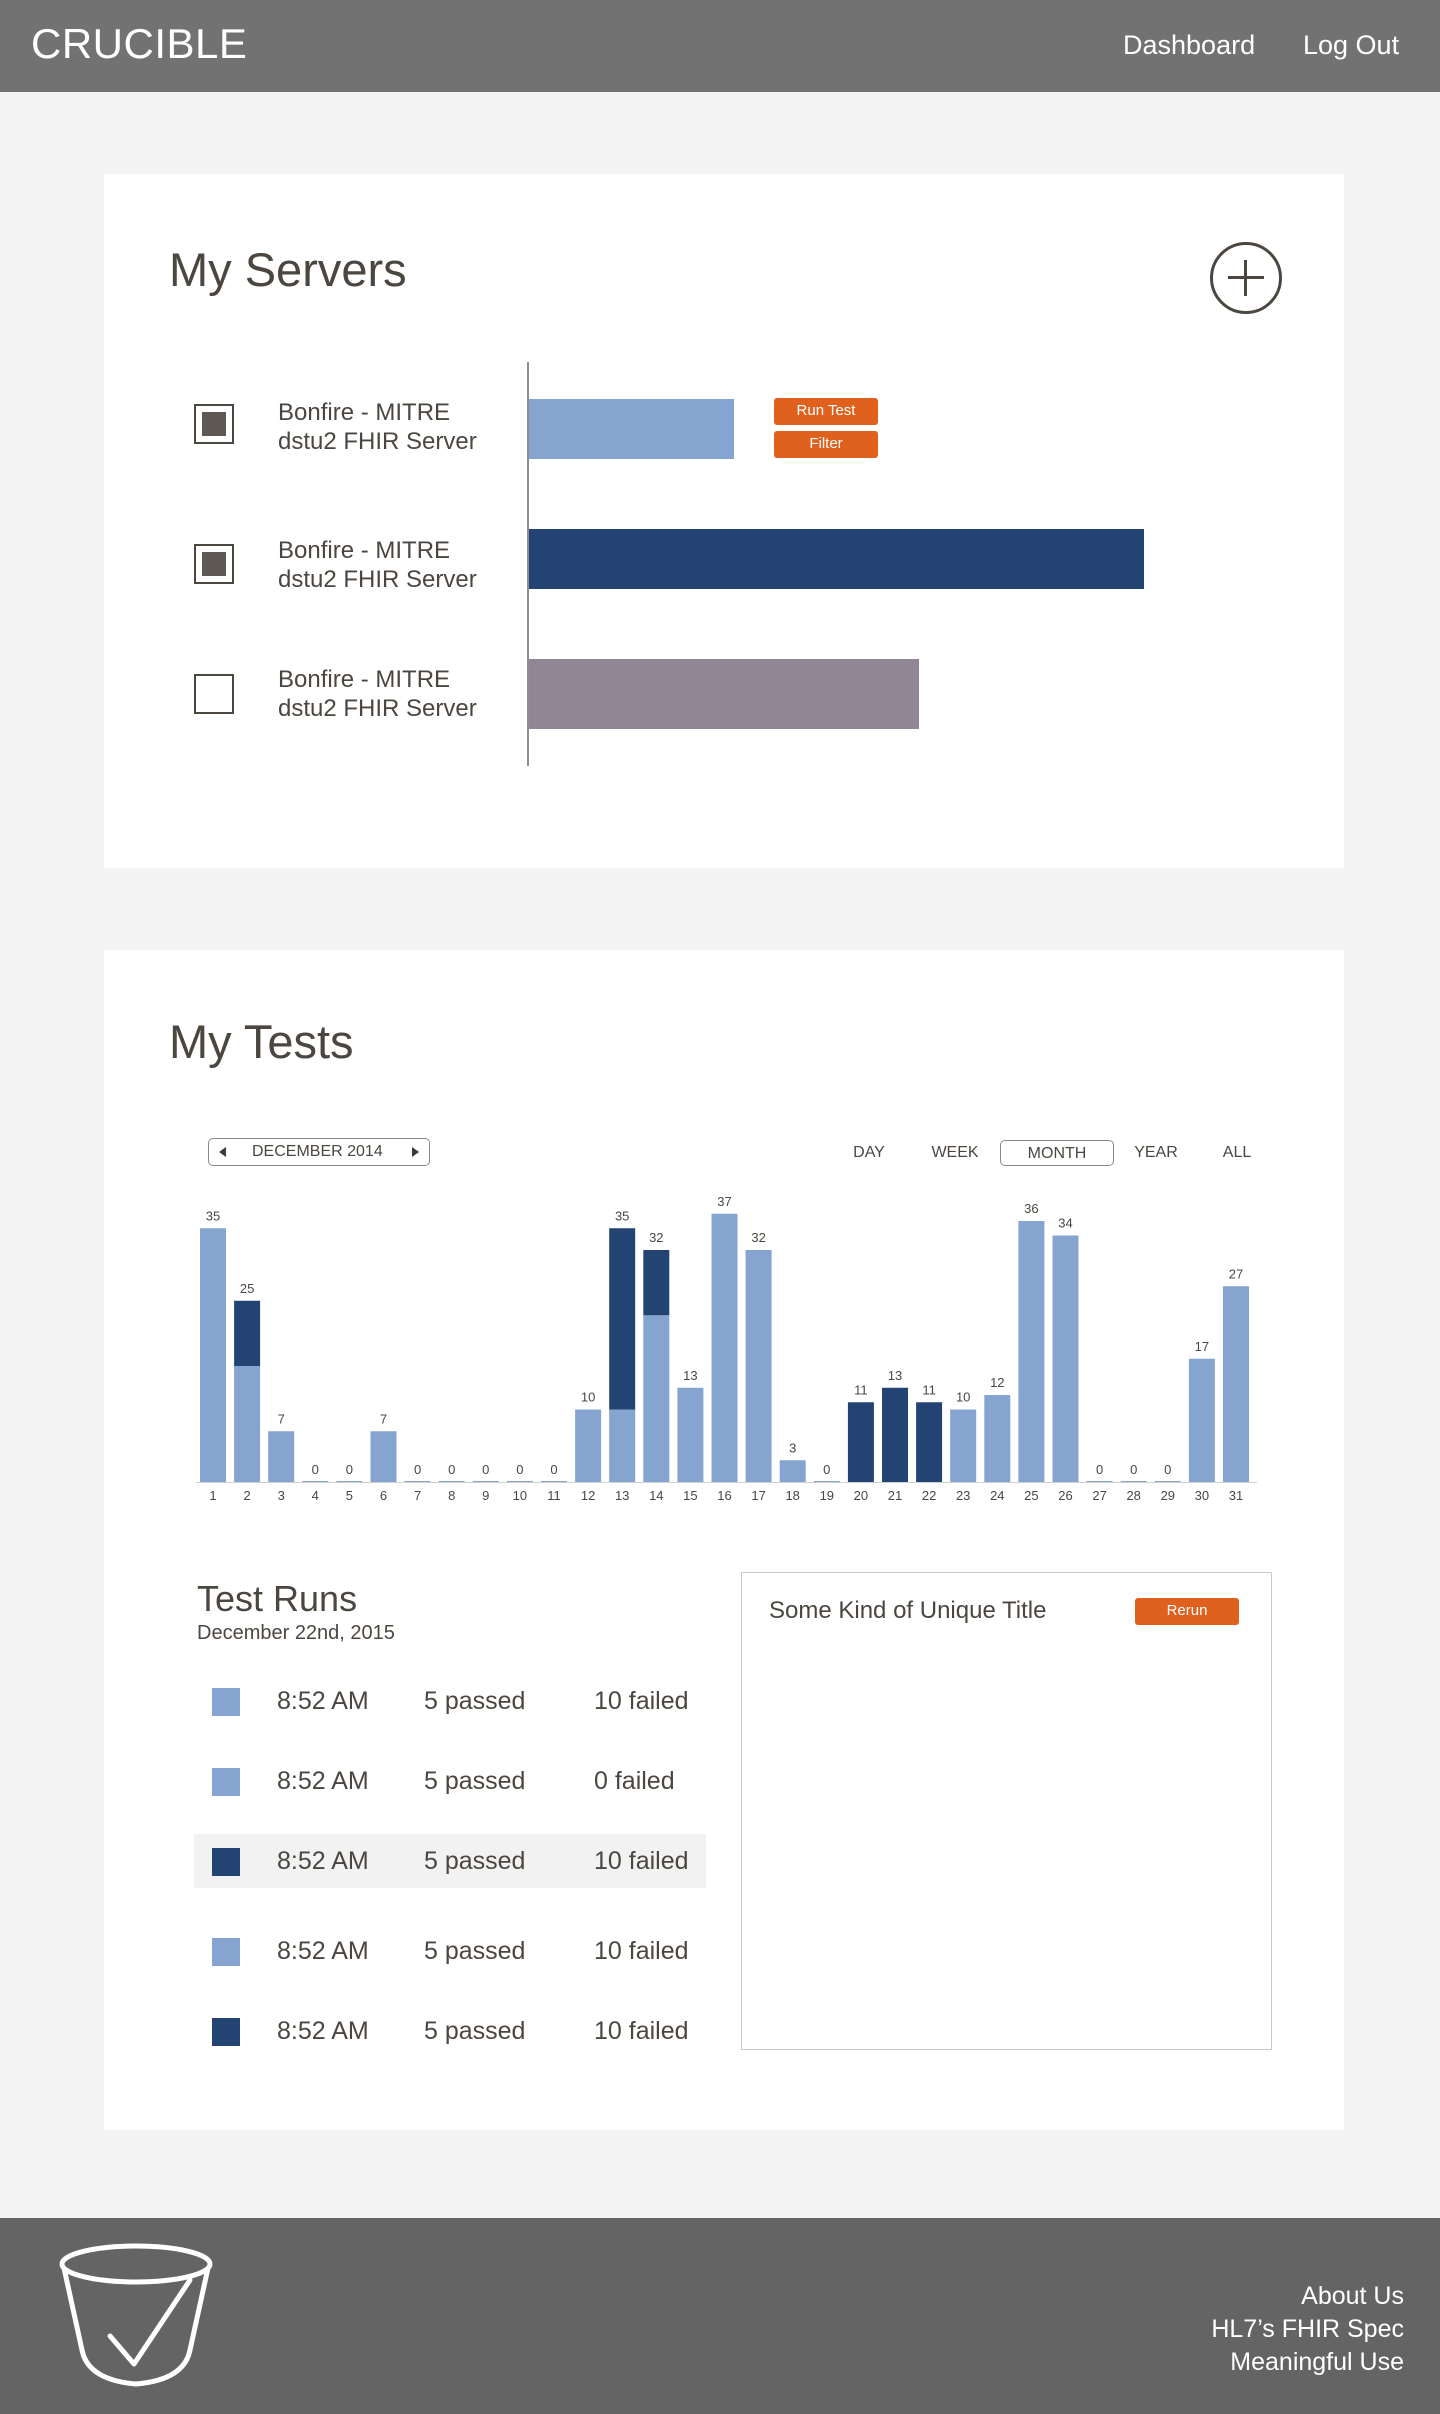 The width and height of the screenshot is (1440, 2414). What do you see at coordinates (826, 411) in the screenshot?
I see `run-test-button: Run Test` at bounding box center [826, 411].